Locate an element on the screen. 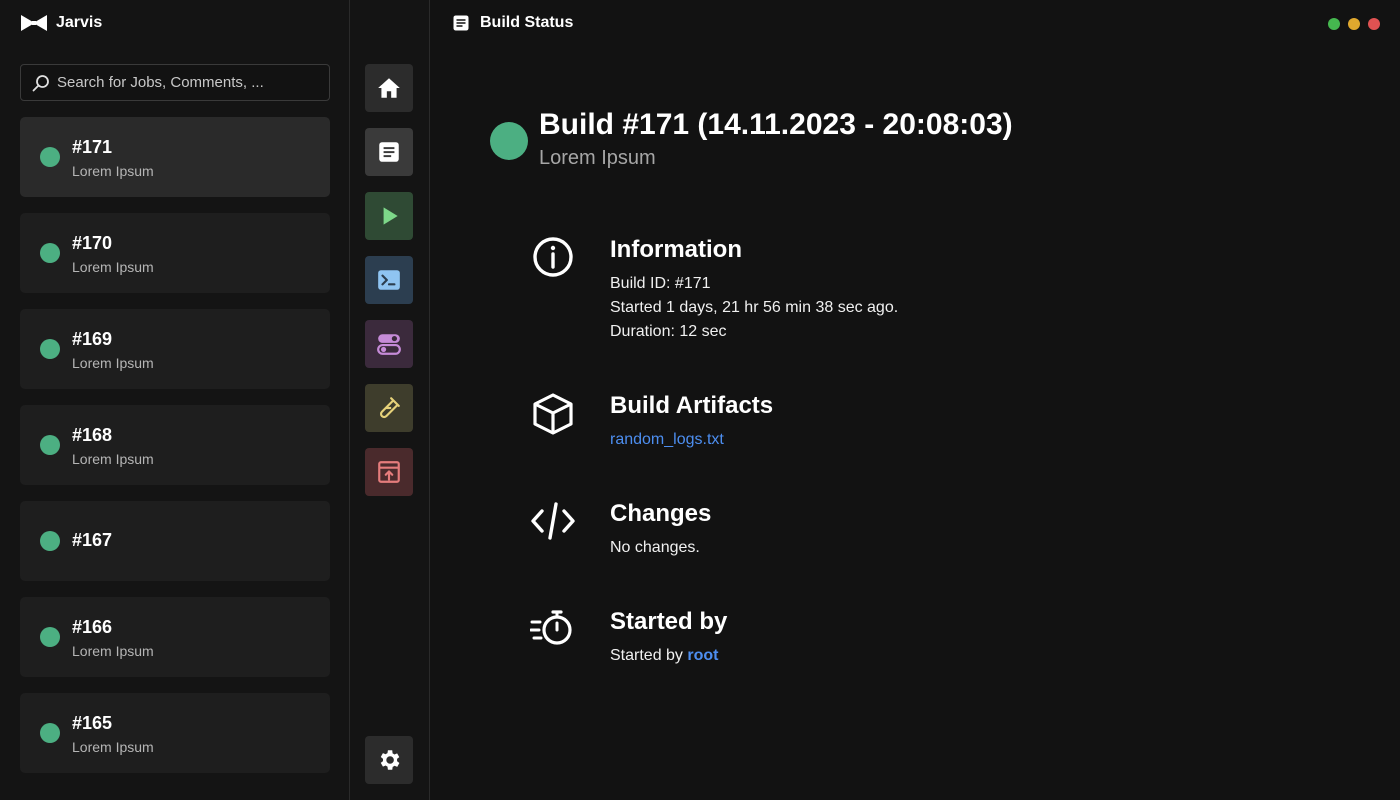  parameters-button is located at coordinates (389, 344).